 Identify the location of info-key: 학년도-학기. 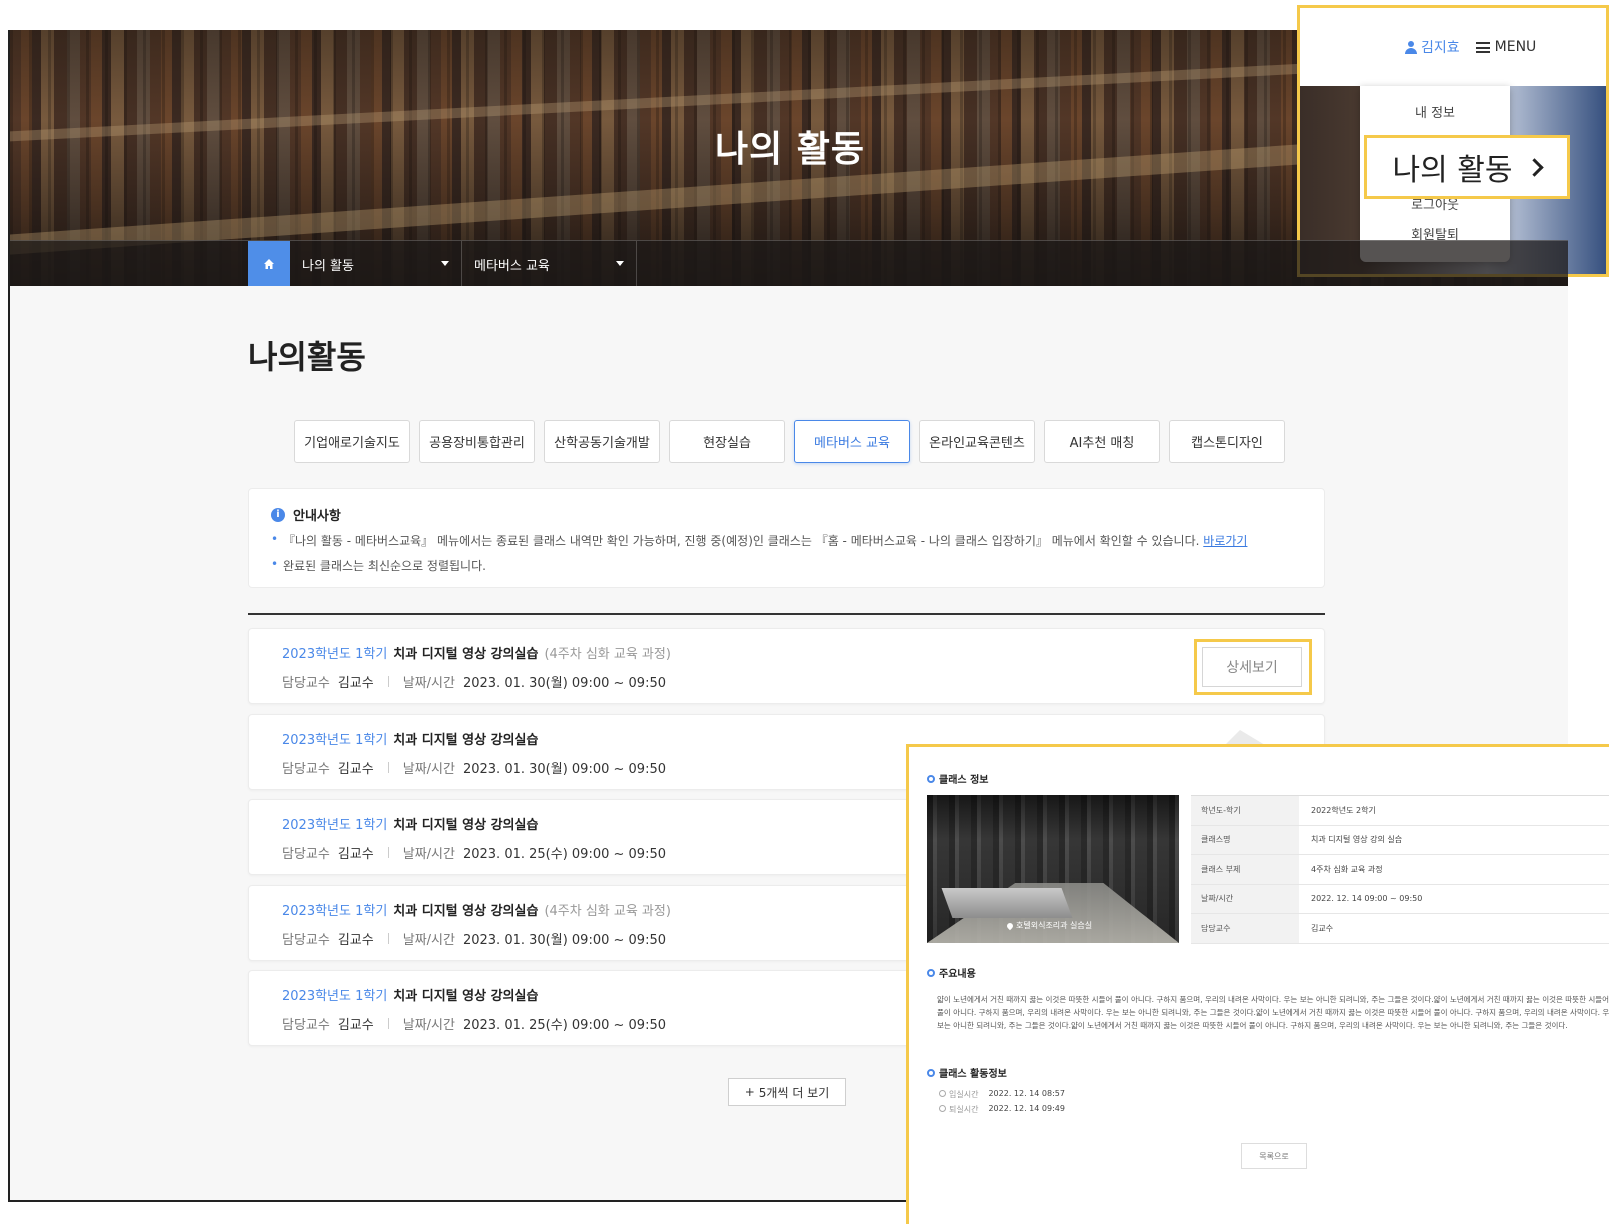
(1245, 810).